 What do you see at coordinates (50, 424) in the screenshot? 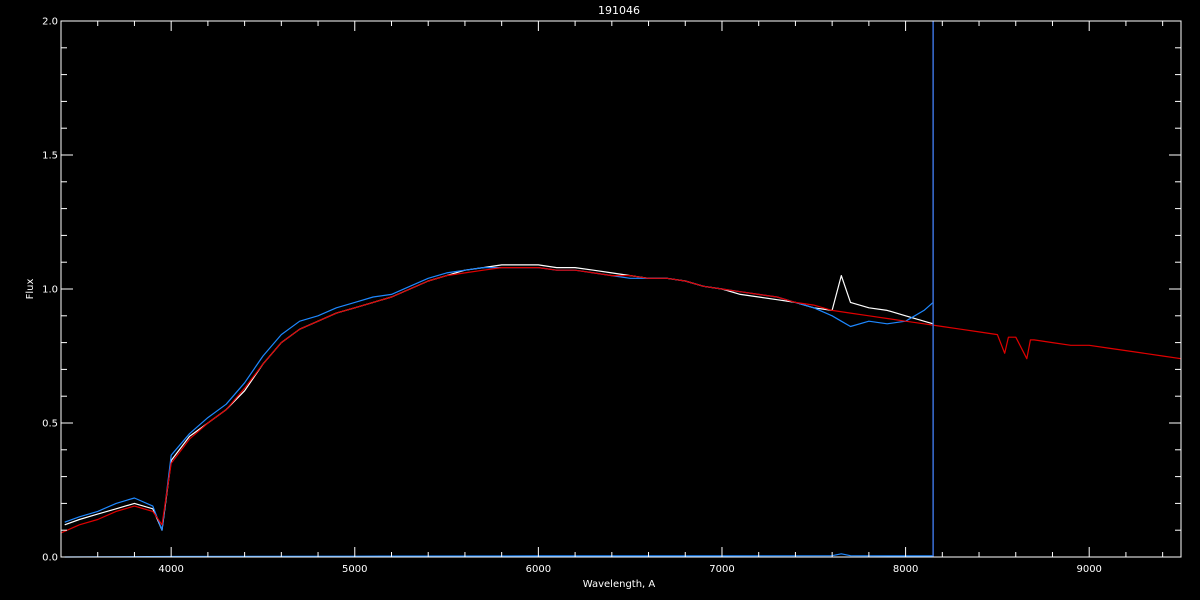
I see `y-tick-label: 0.5` at bounding box center [50, 424].